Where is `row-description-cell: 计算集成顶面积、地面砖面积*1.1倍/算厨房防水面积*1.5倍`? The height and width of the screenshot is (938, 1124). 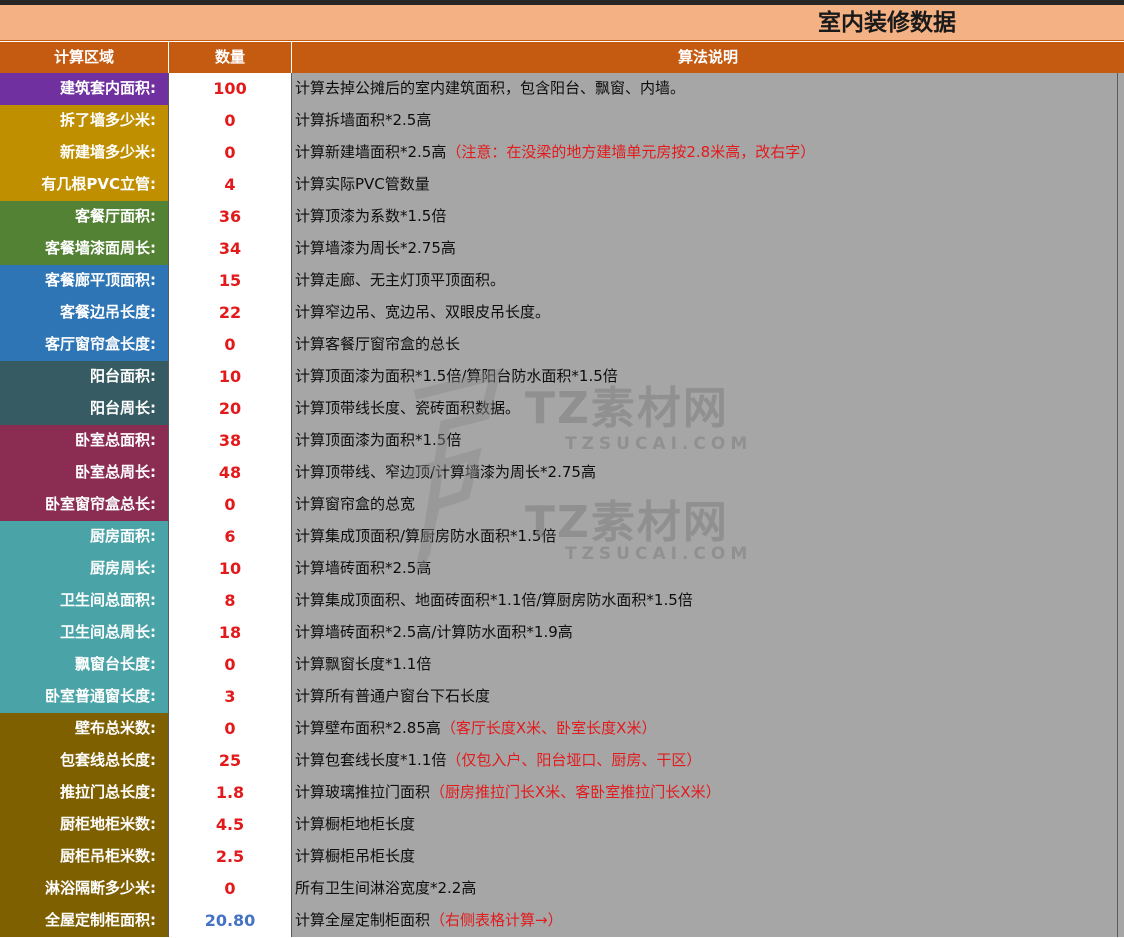
row-description-cell: 计算集成顶面积、地面砖面积*1.1倍/算厨房防水面积*1.5倍 is located at coordinates (705, 601).